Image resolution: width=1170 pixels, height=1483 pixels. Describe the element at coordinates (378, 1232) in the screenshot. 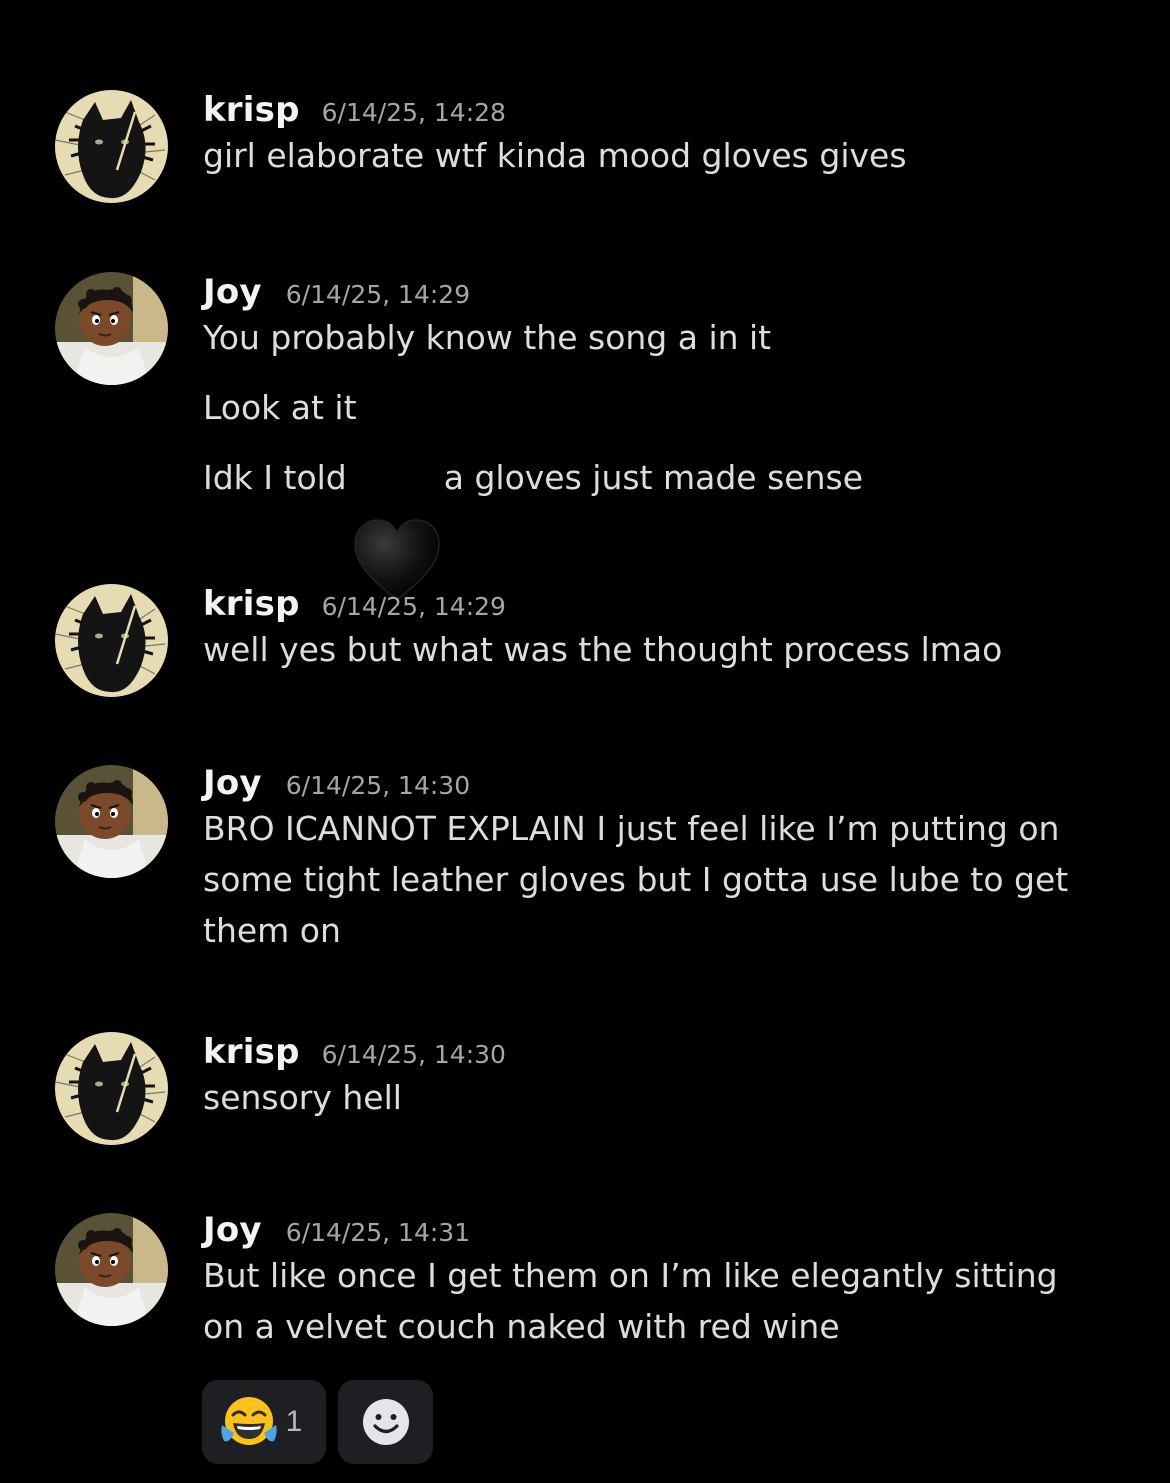

I see `timestamp: 6/14/25, 14:31` at that location.